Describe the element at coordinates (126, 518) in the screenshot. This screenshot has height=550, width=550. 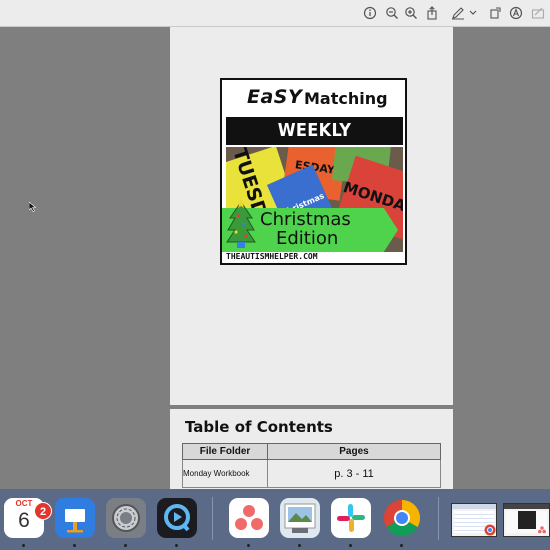
I see `system-preferences-app-icon` at that location.